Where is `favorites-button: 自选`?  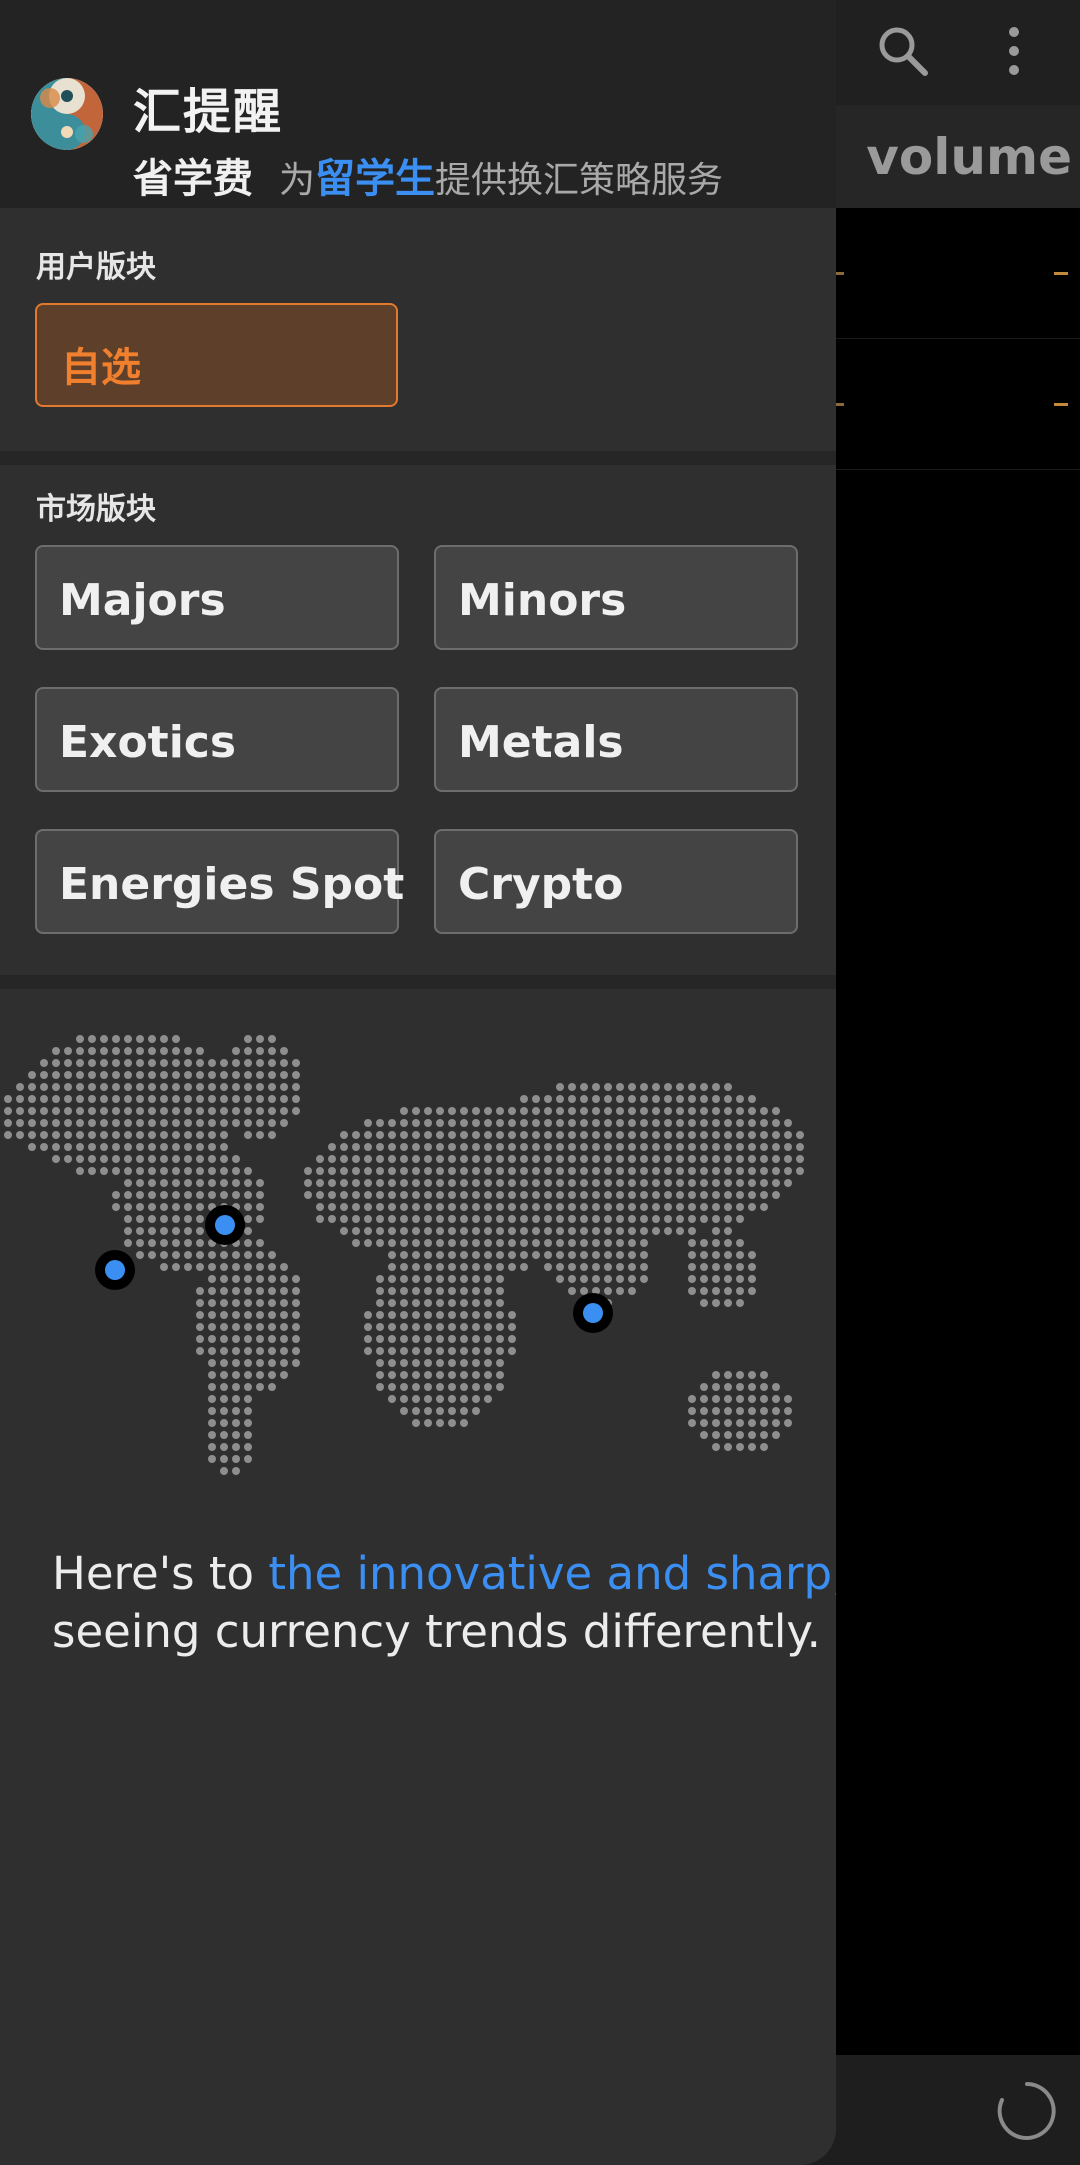 favorites-button: 自选 is located at coordinates (216, 355).